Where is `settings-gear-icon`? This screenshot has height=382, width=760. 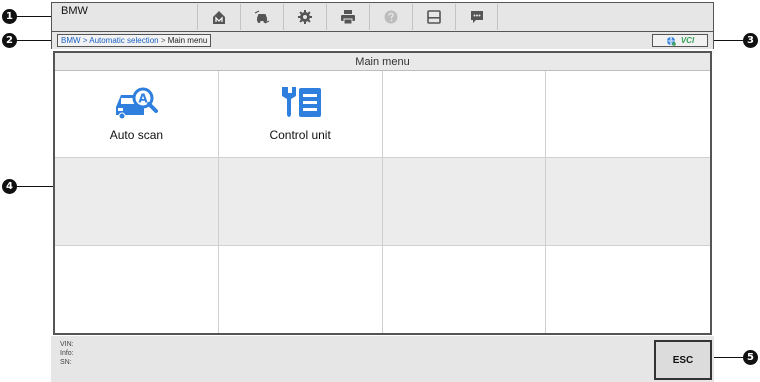
settings-gear-icon is located at coordinates (305, 17).